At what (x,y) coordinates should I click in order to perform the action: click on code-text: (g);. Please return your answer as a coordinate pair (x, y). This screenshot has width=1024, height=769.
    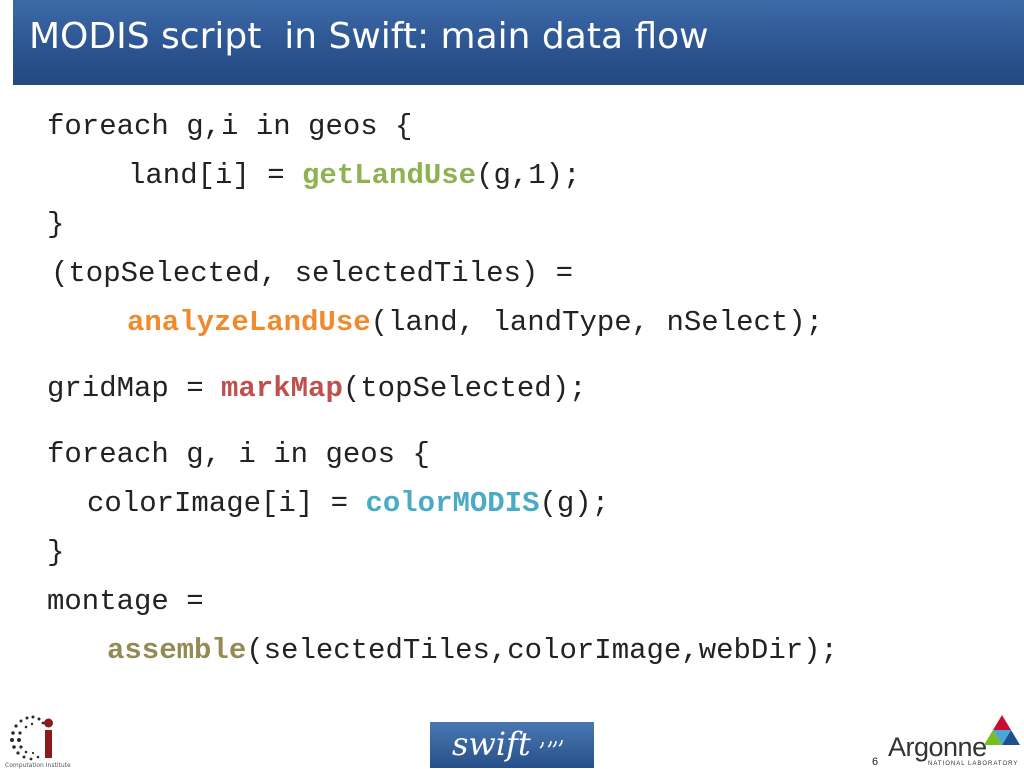
    Looking at the image, I should click on (574, 503).